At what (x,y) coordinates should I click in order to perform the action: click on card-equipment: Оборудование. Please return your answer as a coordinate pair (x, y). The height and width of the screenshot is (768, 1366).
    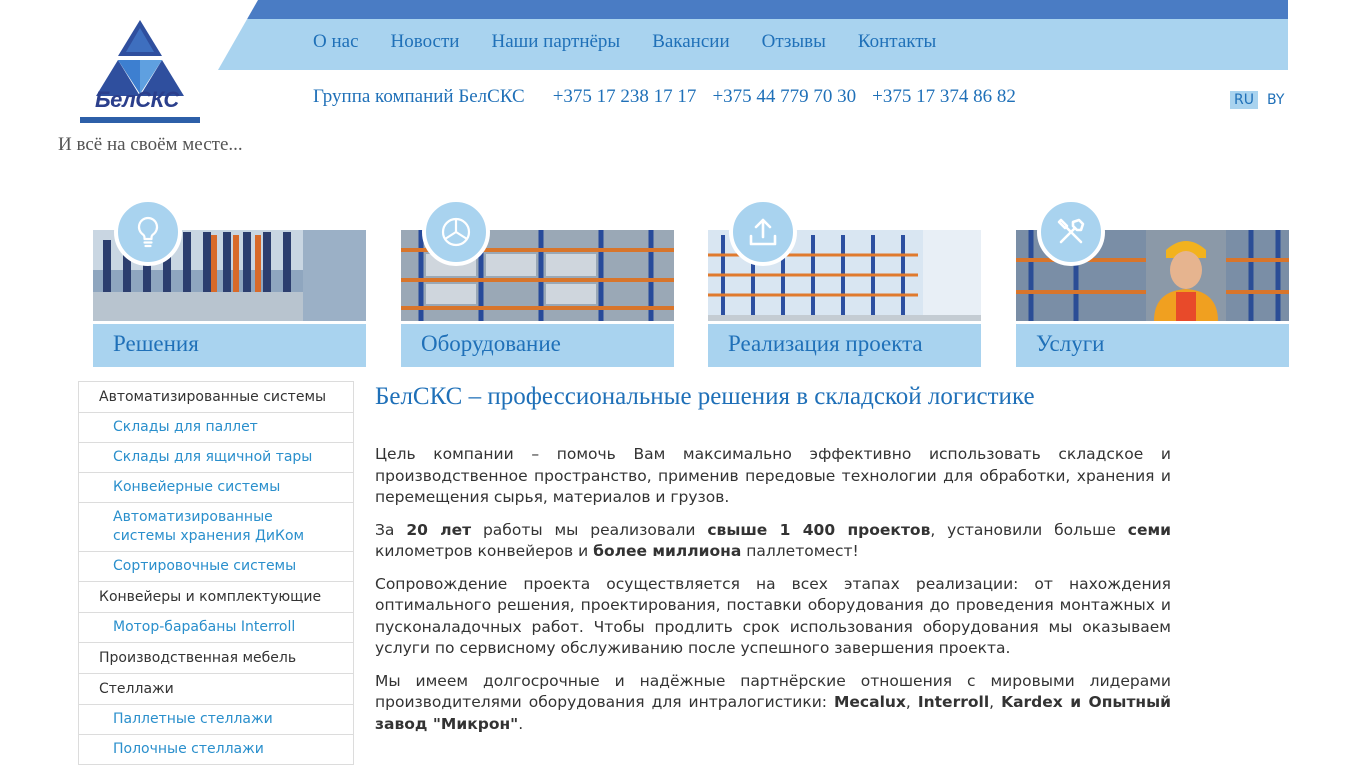
    Looking at the image, I should click on (537, 282).